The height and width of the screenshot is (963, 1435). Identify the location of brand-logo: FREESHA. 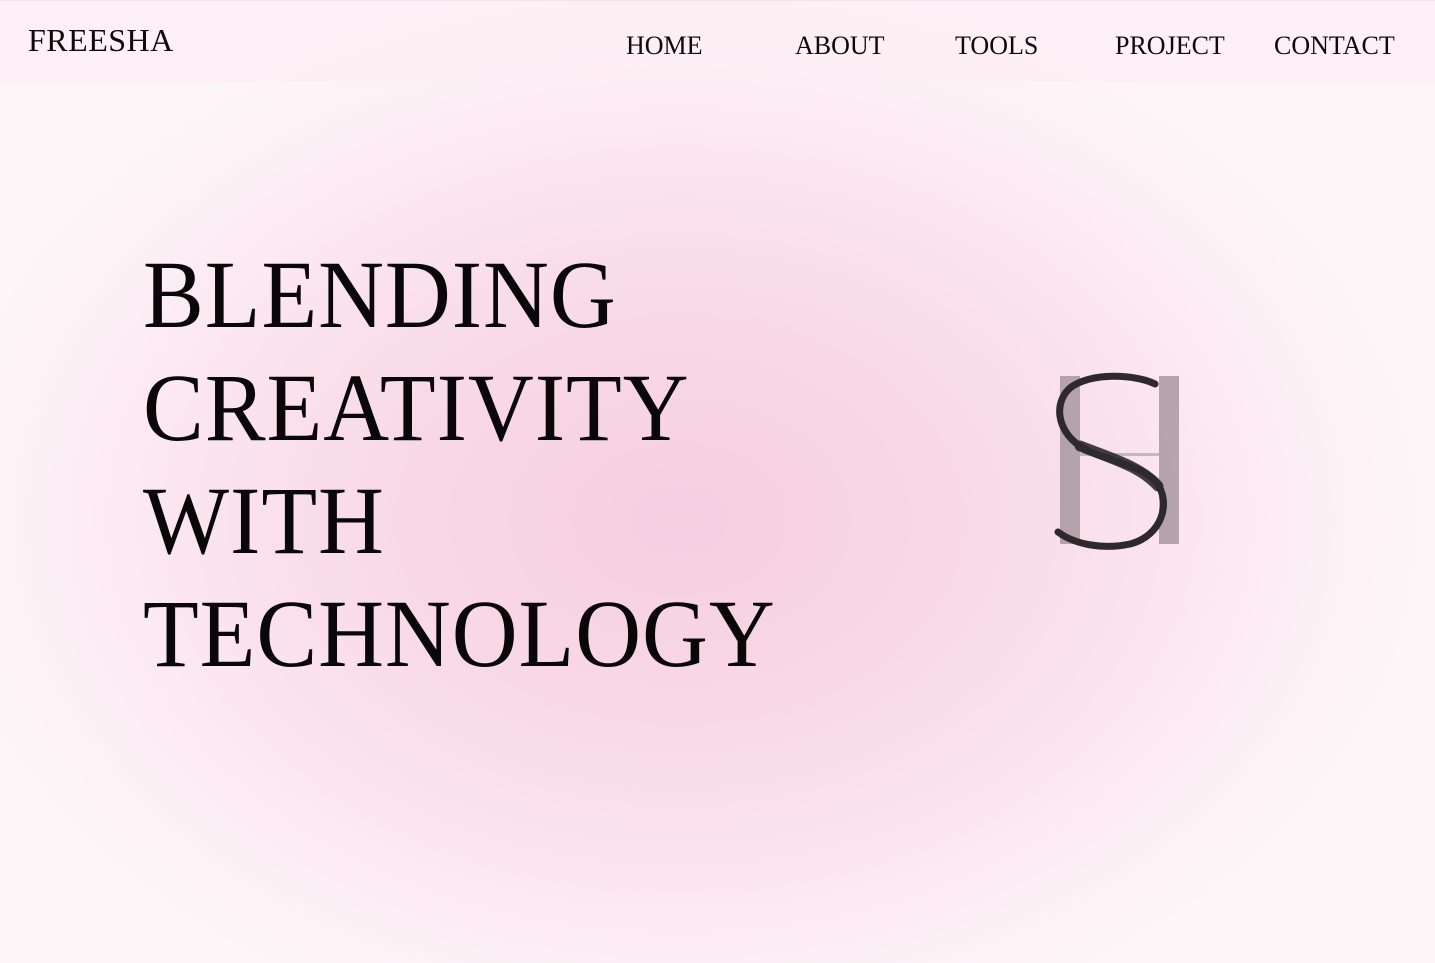
(101, 40).